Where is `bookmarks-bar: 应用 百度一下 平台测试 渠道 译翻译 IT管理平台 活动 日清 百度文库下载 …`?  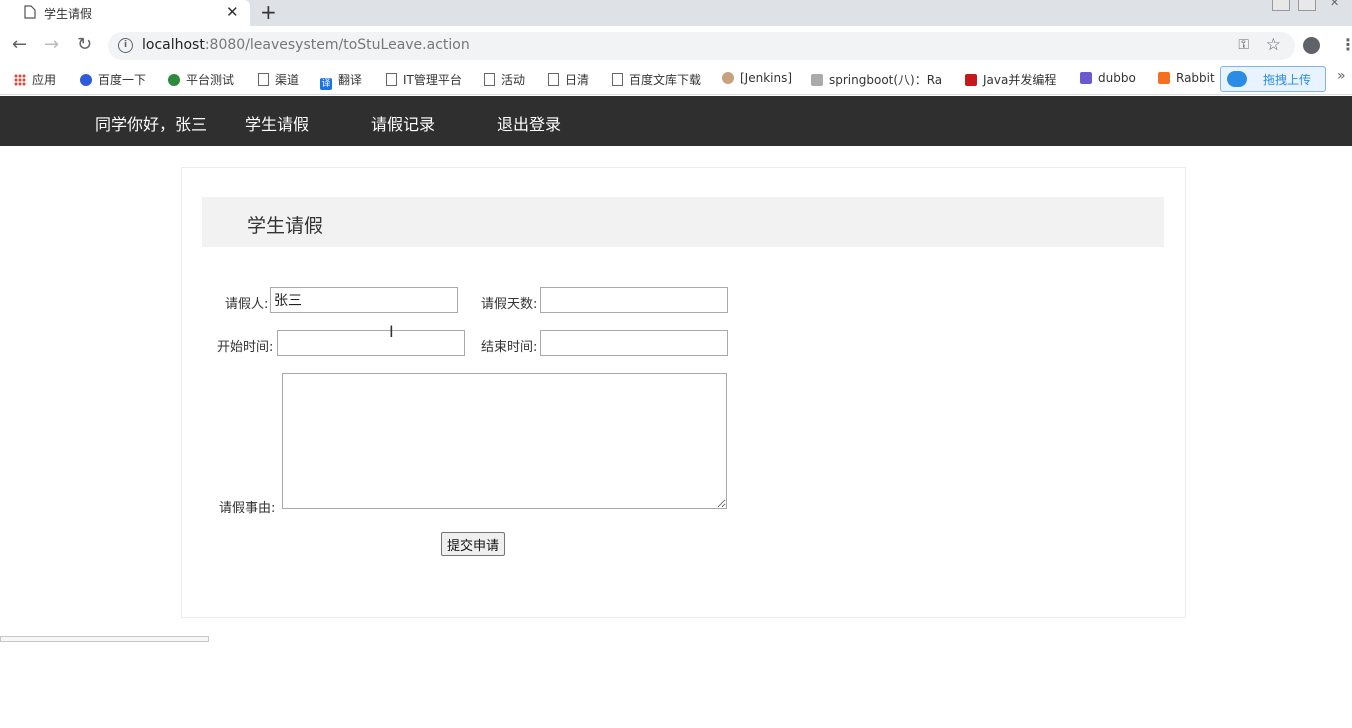 bookmarks-bar: 应用 百度一下 平台测试 渠道 译翻译 IT管理平台 活动 日清 百度文库下载 … is located at coordinates (676, 79).